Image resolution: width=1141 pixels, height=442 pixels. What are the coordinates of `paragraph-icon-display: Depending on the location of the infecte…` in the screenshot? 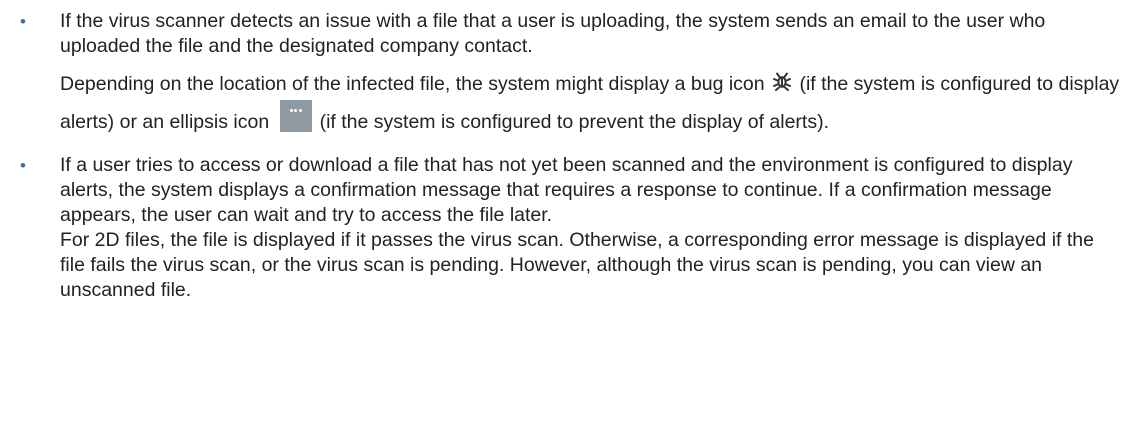 It's located at (590, 103).